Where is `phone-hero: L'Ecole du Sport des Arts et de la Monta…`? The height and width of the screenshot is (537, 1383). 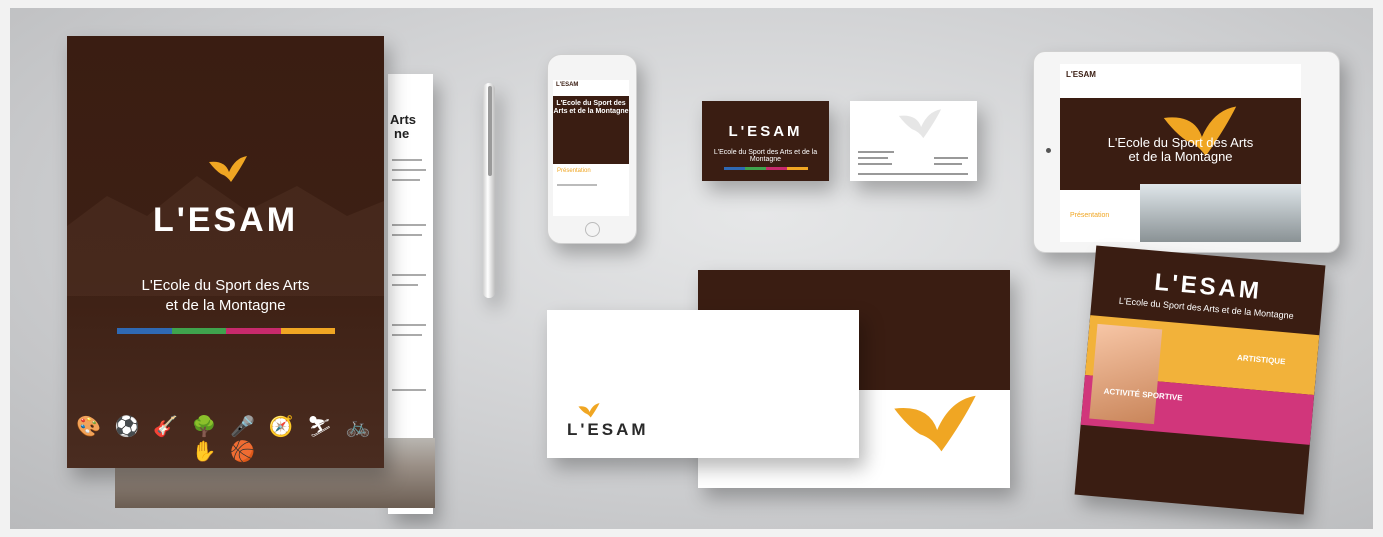
phone-hero: L'Ecole du Sport des Arts et de la Monta… is located at coordinates (591, 130).